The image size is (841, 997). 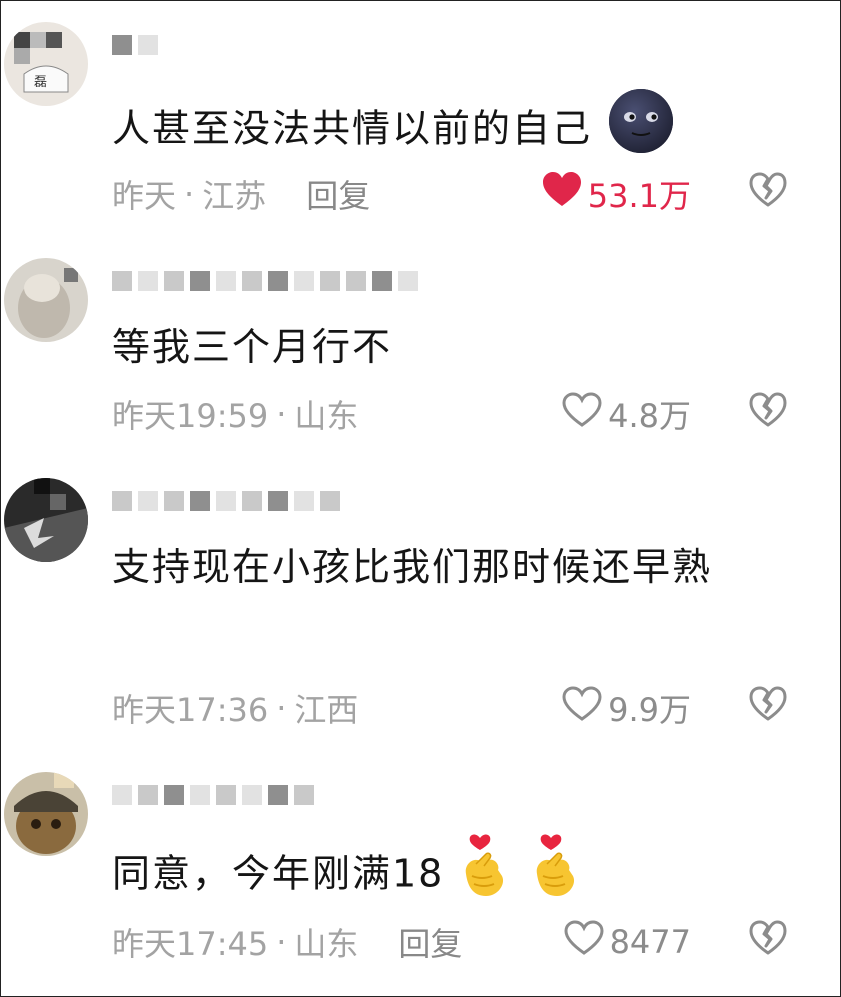 What do you see at coordinates (462, 131) in the screenshot?
I see `comment-text: 人甚至没法共情以前的自己` at bounding box center [462, 131].